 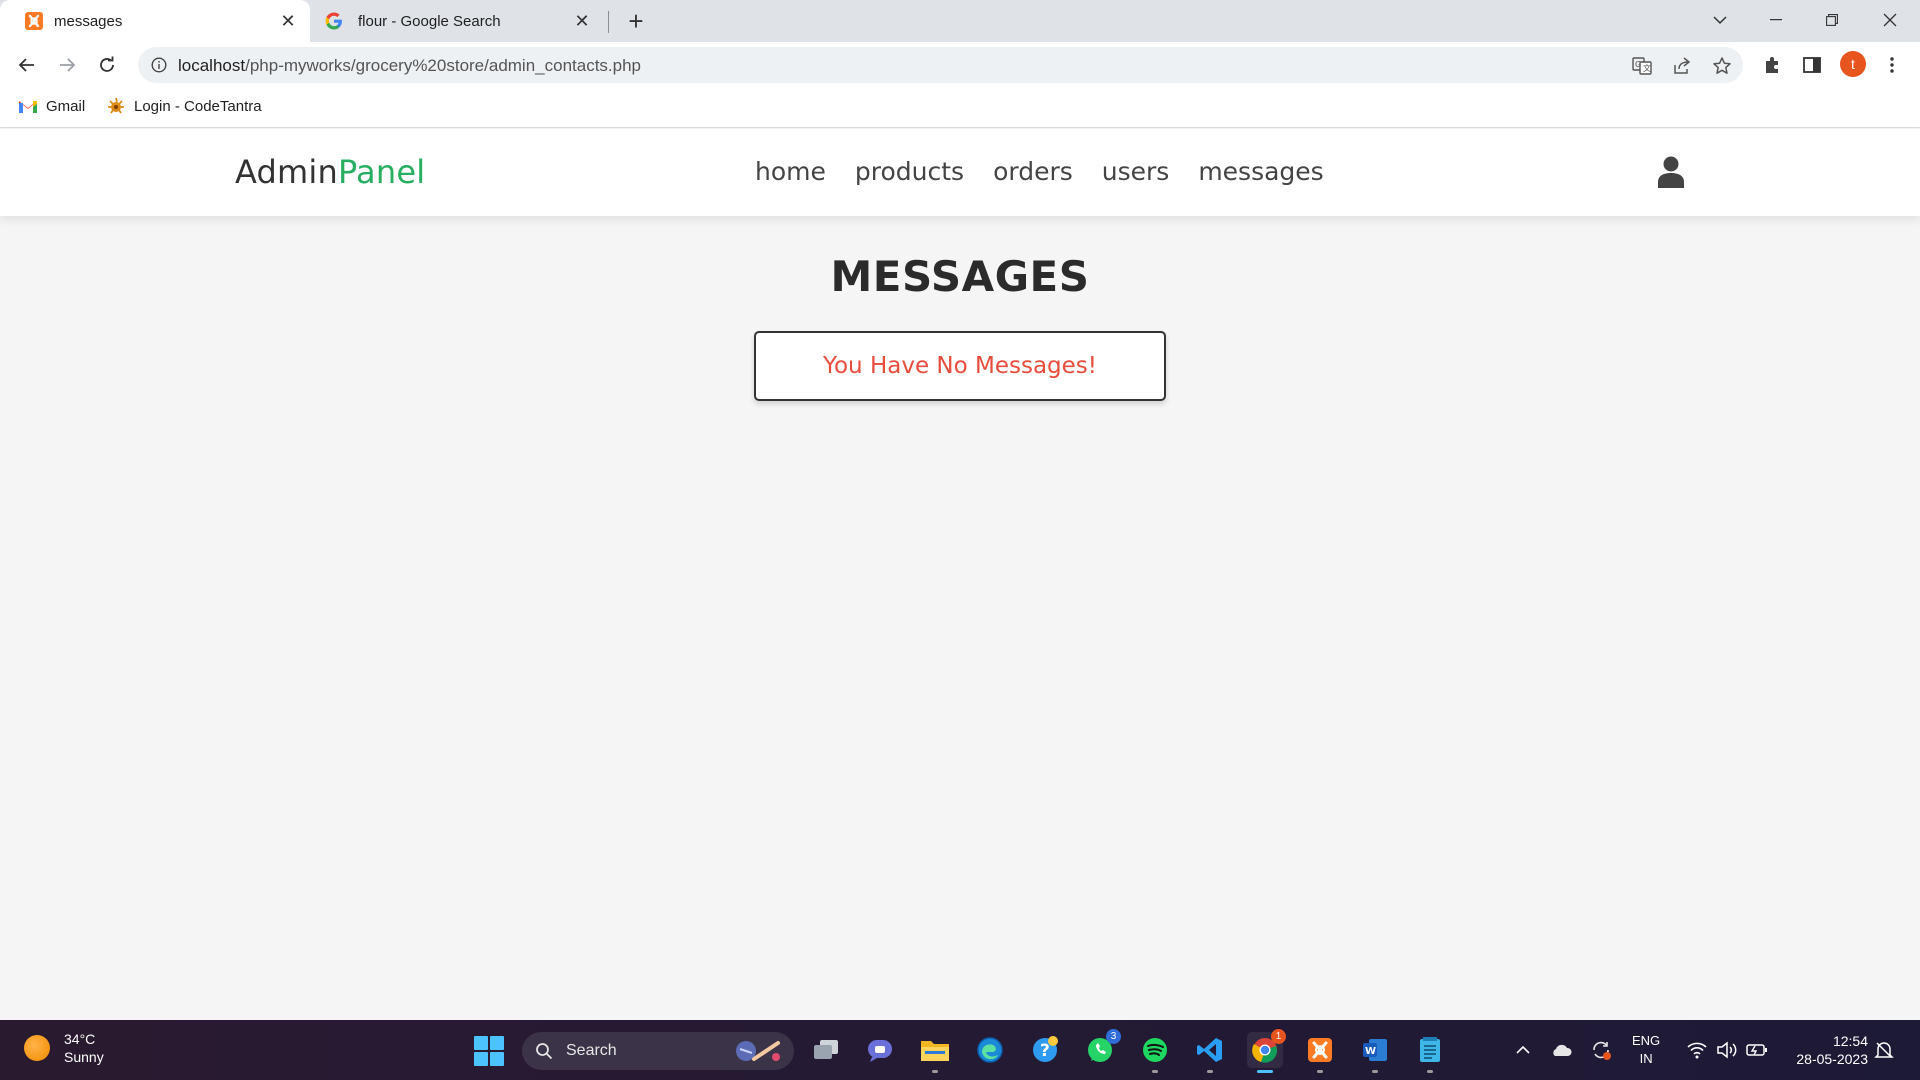 I want to click on bookmark-star-icon, so click(x=1722, y=66).